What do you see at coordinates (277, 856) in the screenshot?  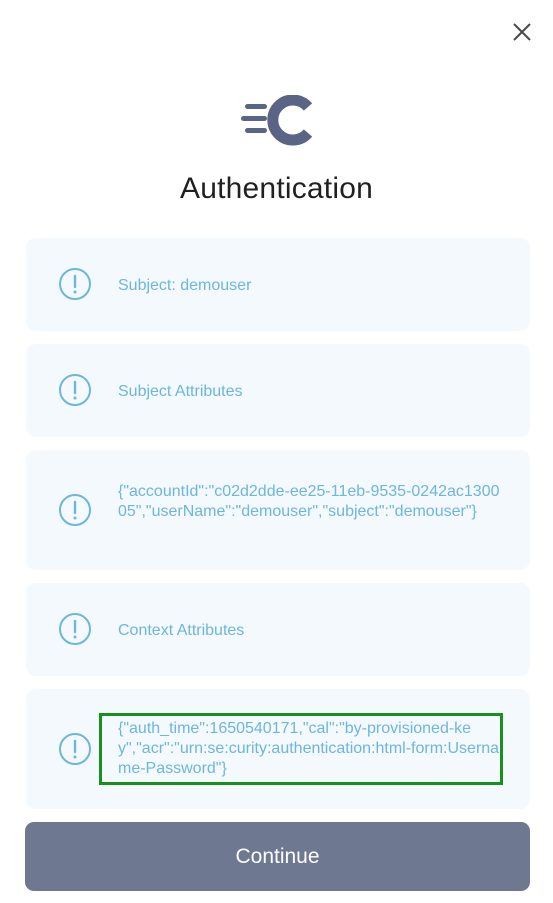 I see `continue-button: Continue` at bounding box center [277, 856].